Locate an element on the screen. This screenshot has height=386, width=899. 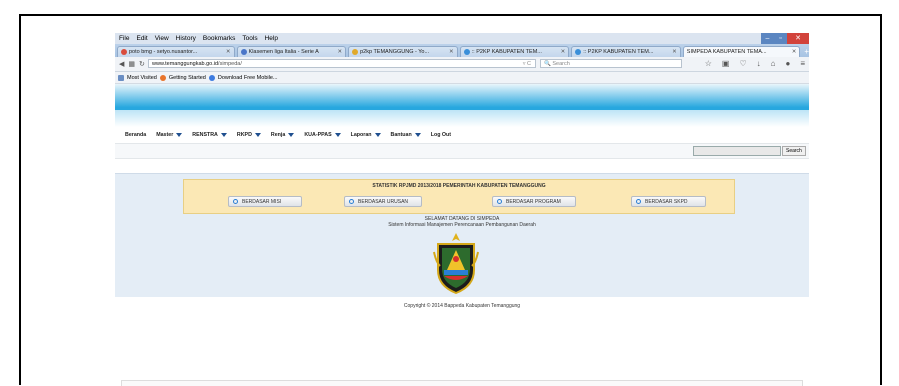
menu-renja: Renja is located at coordinates (282, 135).